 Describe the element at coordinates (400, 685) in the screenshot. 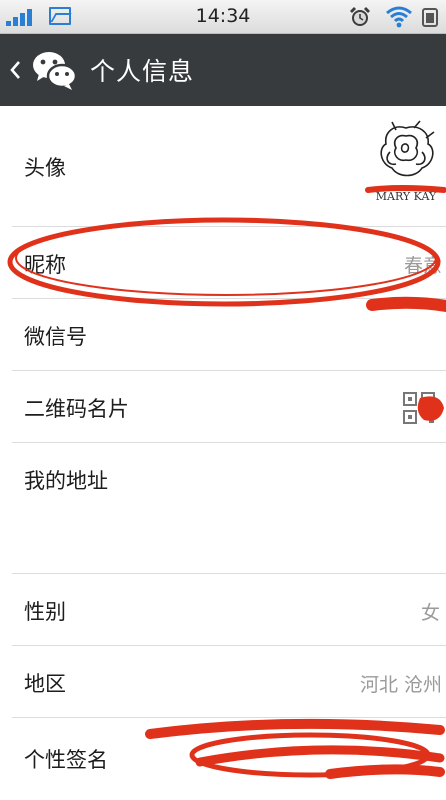

I see `region-value: 河北 沧州` at that location.